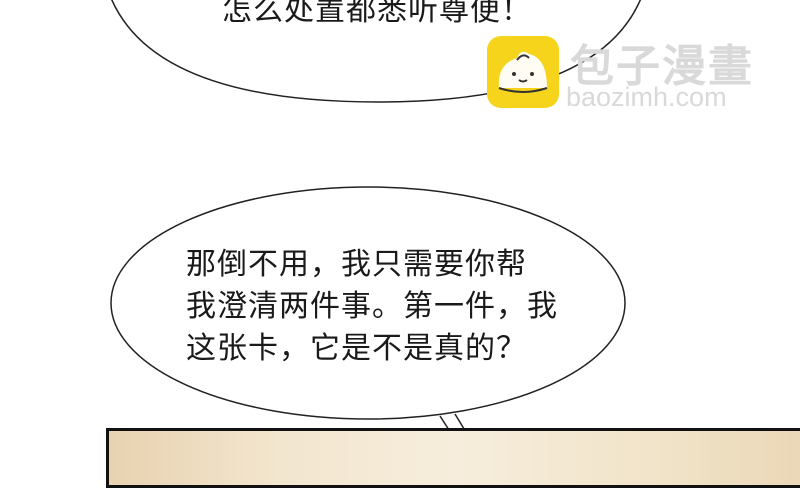 This screenshot has height=488, width=800. I want to click on middle-bubble-line-2: 我澄清两件事。第一件，我, so click(372, 306).